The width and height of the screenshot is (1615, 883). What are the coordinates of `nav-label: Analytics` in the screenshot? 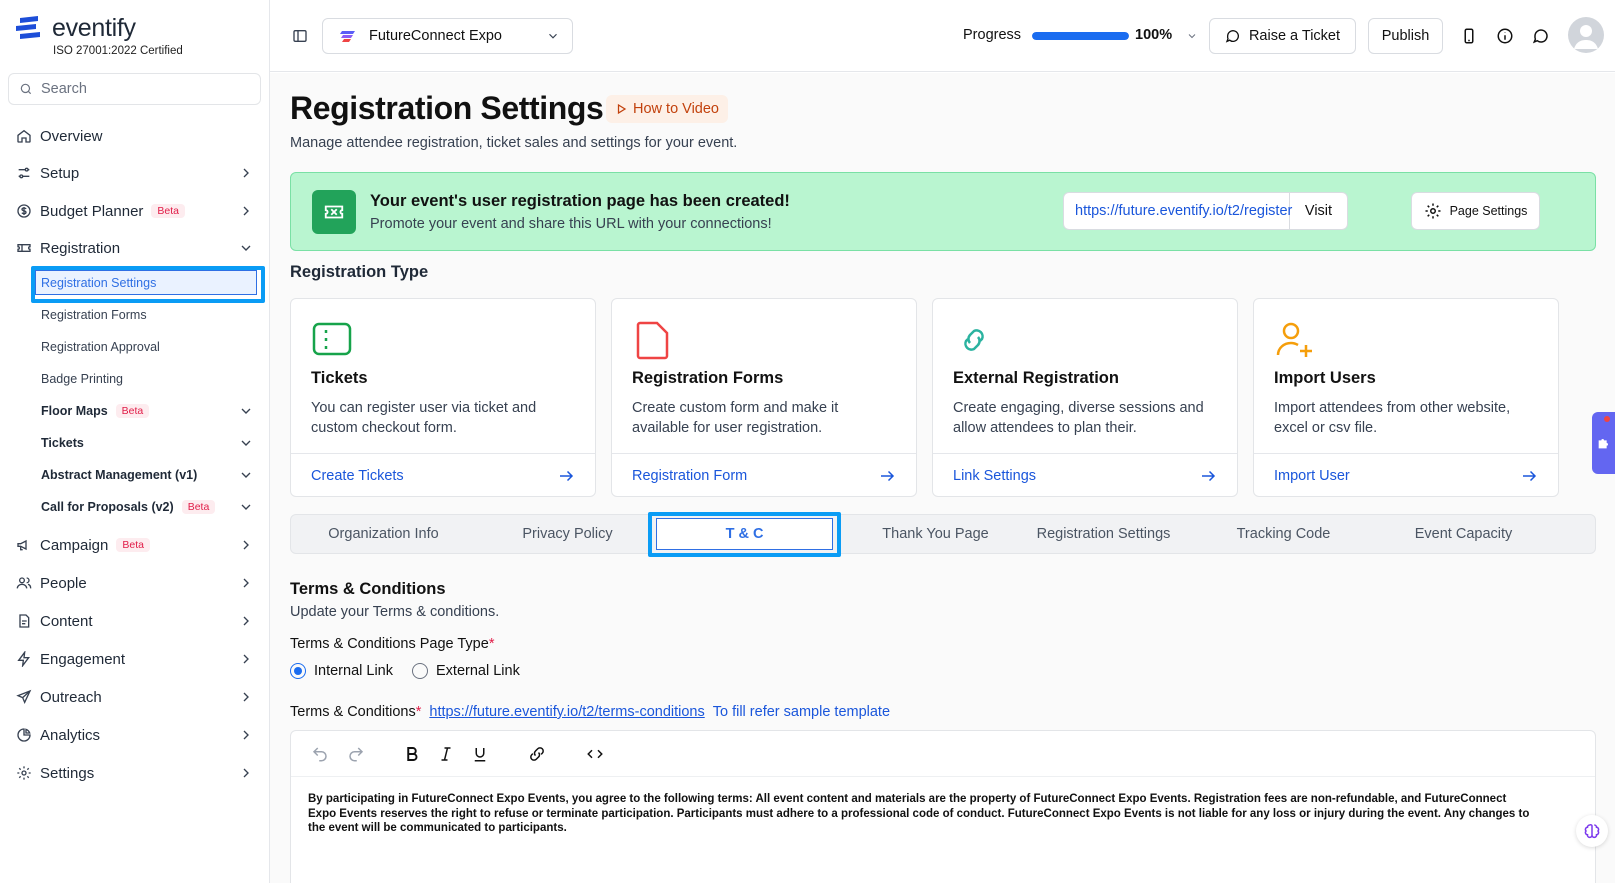 It's located at (70, 735).